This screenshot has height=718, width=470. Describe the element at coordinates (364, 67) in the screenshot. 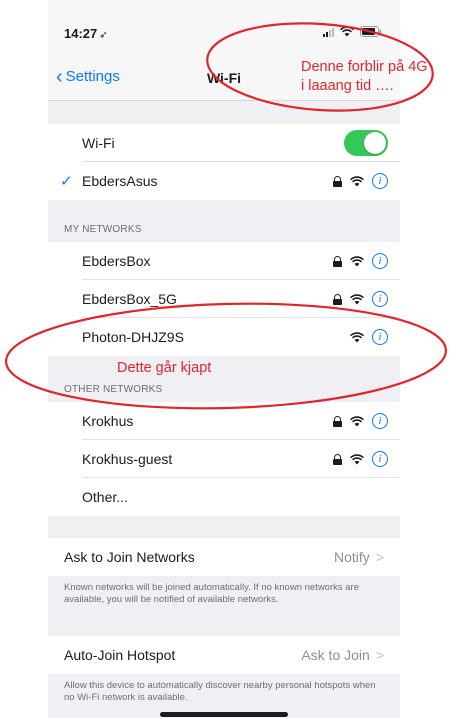

I see `annotation-line-1: Denne forblir på 4G` at that location.